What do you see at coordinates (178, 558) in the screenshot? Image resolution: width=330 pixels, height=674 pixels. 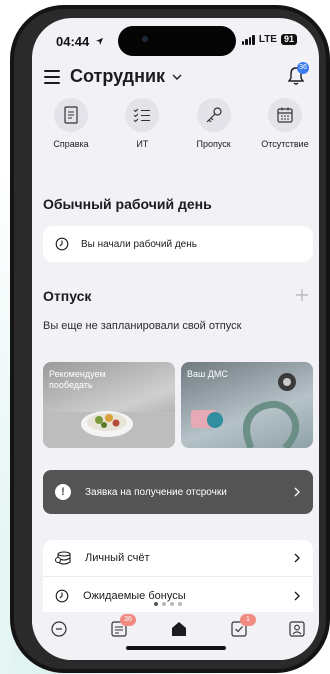 I see `list-item-account: Личный счёт` at bounding box center [178, 558].